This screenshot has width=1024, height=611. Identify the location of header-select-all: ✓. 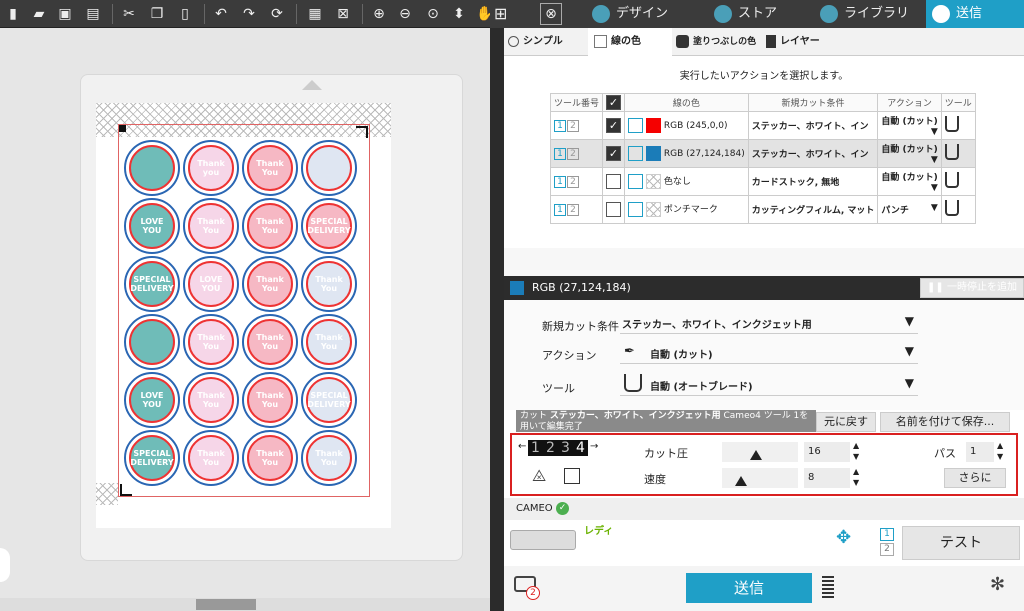
(614, 102).